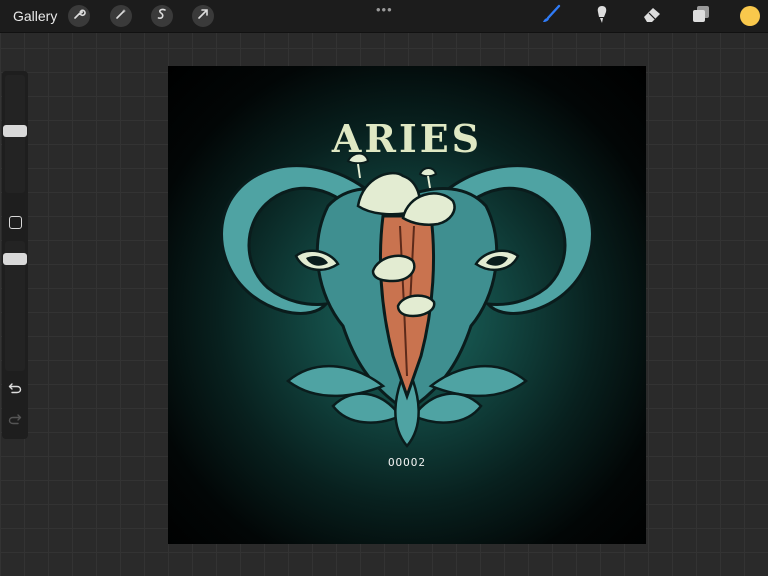 This screenshot has width=768, height=576. Describe the element at coordinates (15, 222) in the screenshot. I see `modify-button` at that location.